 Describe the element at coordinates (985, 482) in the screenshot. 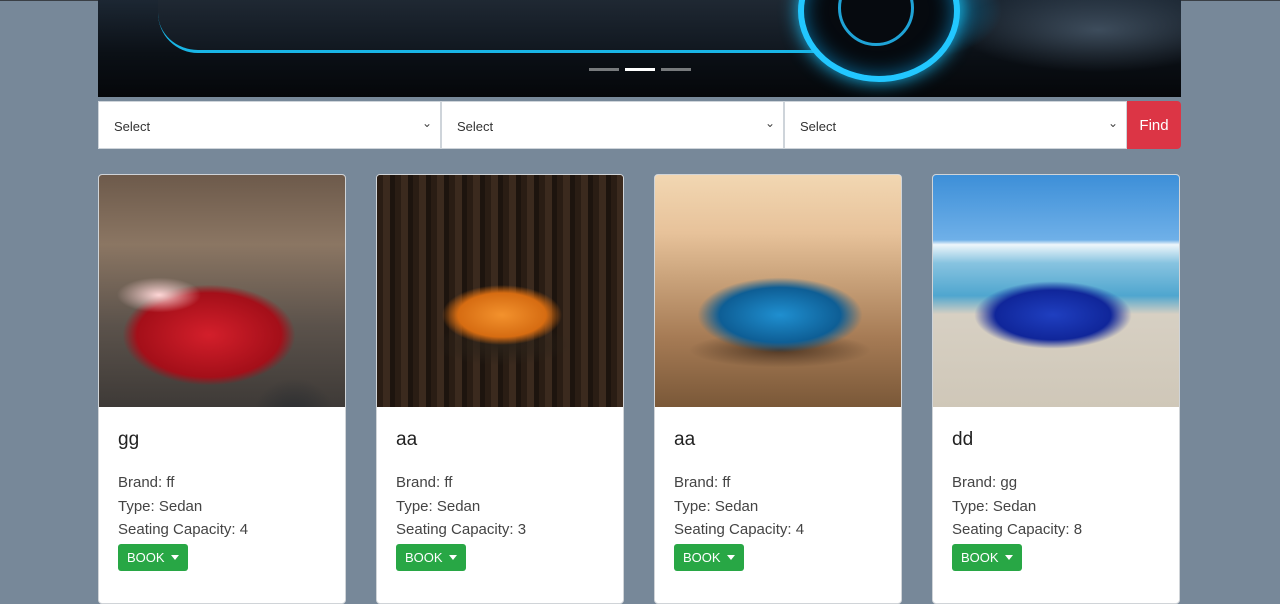

I see `car-brand: Brand: gg` at that location.